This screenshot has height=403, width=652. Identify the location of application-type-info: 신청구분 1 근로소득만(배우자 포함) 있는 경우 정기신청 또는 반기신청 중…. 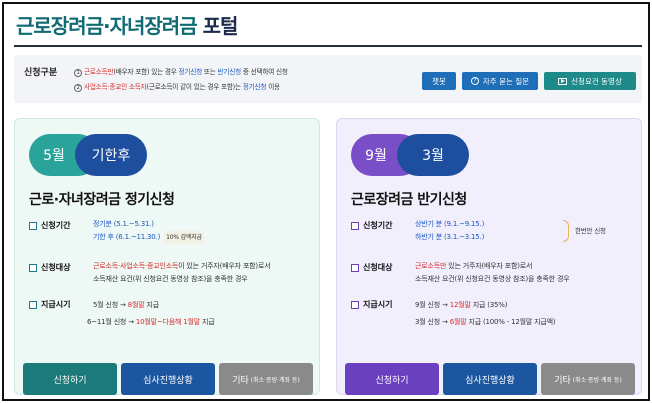
(328, 79).